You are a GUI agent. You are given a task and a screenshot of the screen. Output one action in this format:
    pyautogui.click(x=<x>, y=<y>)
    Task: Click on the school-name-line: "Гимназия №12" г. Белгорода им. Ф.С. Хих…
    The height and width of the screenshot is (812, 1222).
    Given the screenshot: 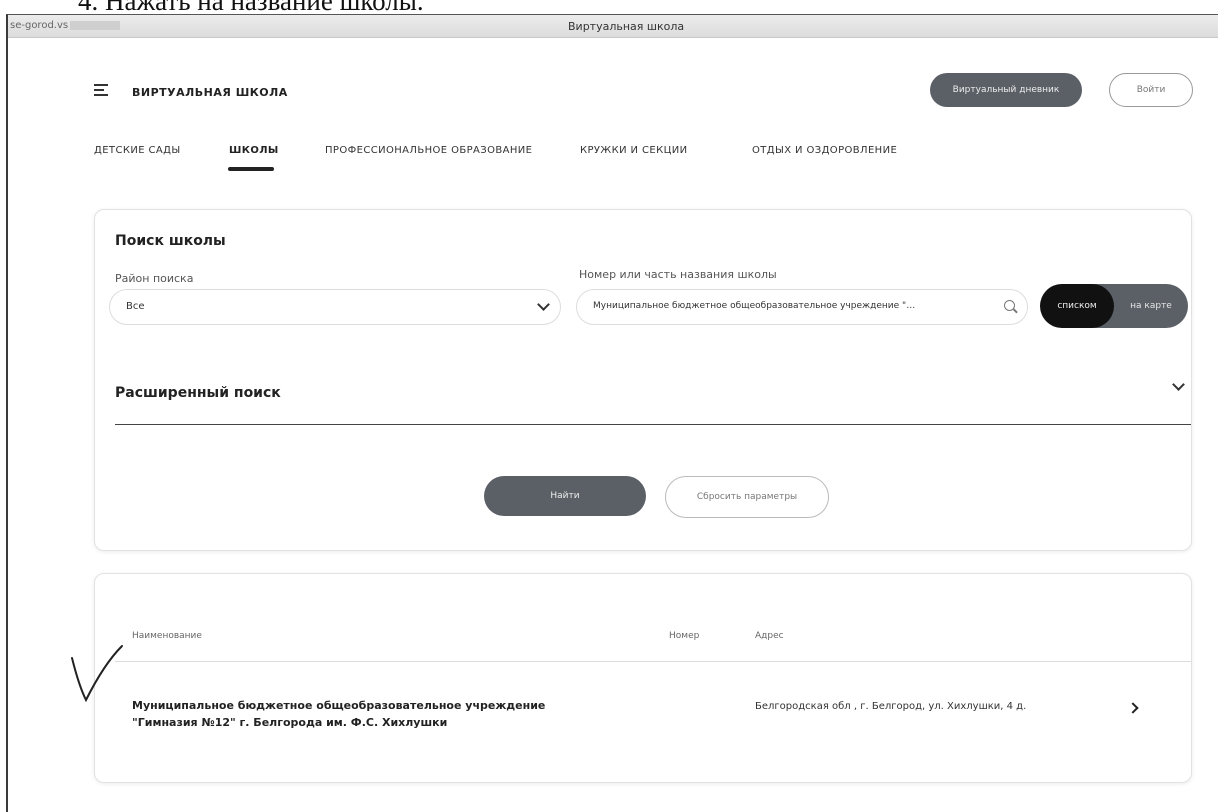 What is the action you would take?
    pyautogui.click(x=290, y=722)
    